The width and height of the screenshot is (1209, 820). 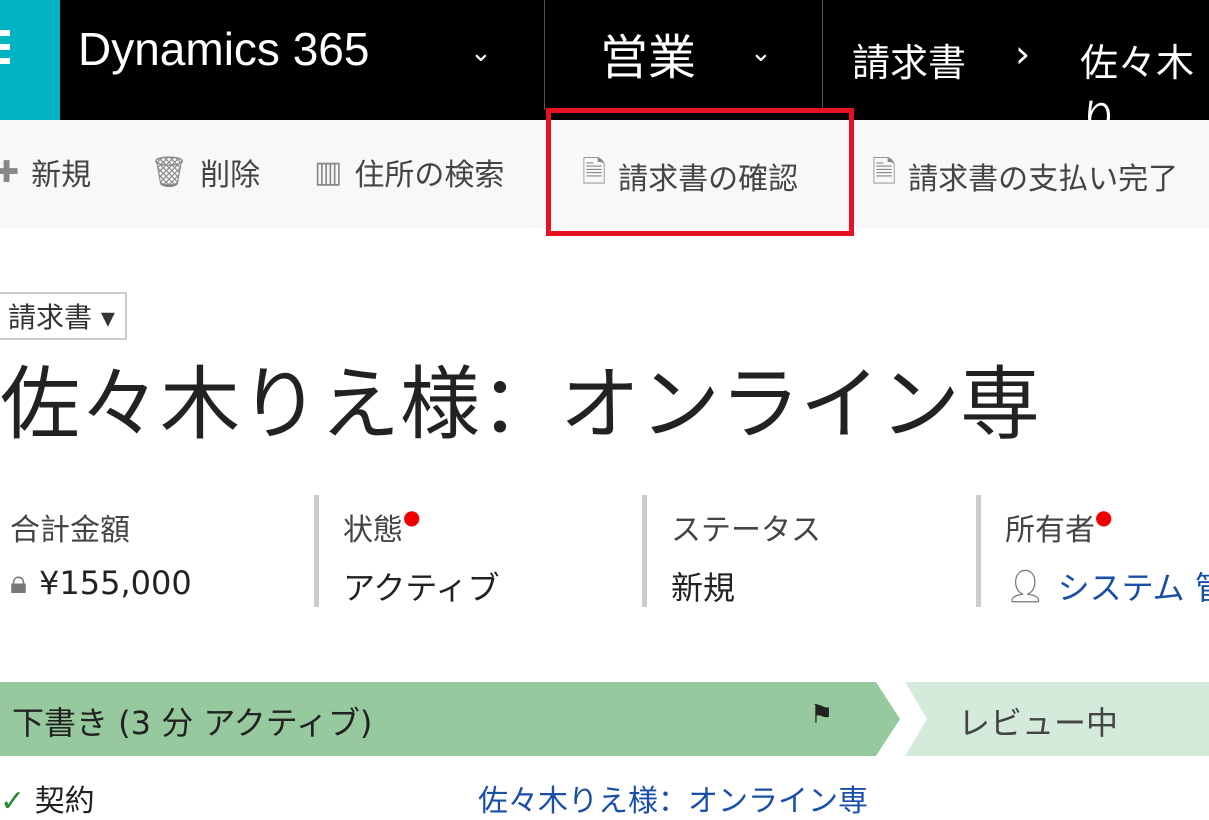 What do you see at coordinates (1133, 586) in the screenshot?
I see `owner-link: システム 管` at bounding box center [1133, 586].